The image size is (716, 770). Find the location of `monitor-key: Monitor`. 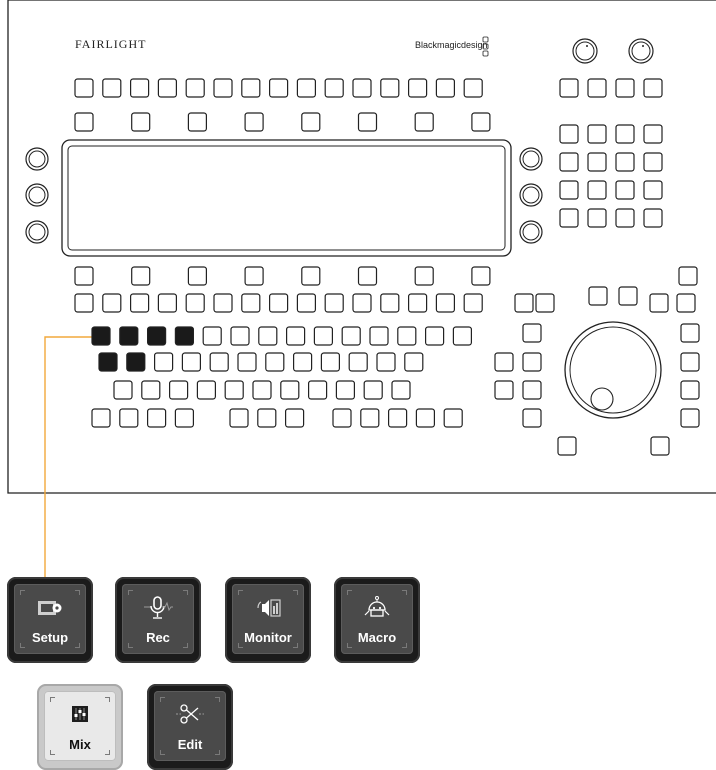

monitor-key: Monitor is located at coordinates (268, 620).